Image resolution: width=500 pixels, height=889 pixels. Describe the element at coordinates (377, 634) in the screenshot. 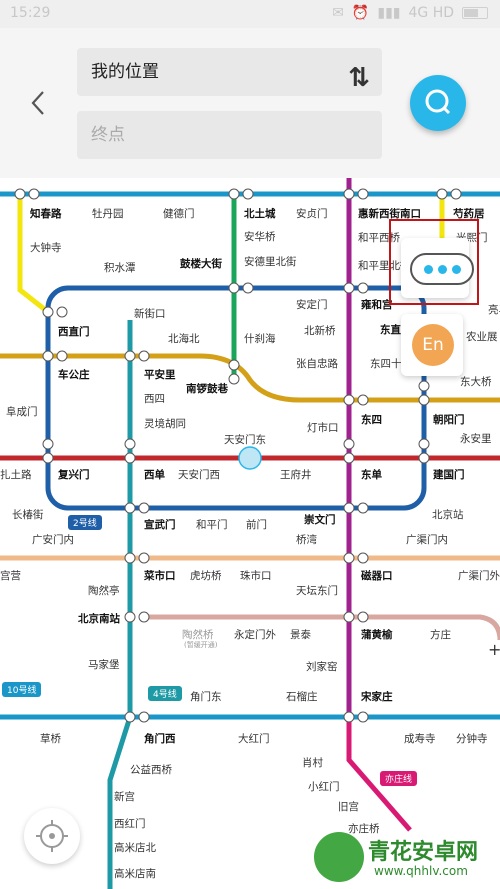

I see `station-label: 蒲黄榆` at that location.